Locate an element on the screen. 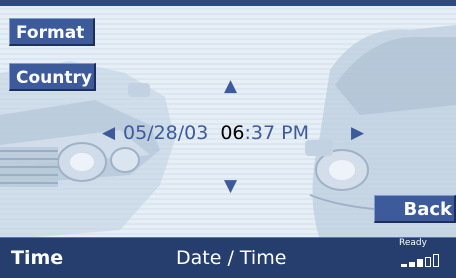 The height and width of the screenshot is (278, 456). signal-strength-icon is located at coordinates (421, 260).